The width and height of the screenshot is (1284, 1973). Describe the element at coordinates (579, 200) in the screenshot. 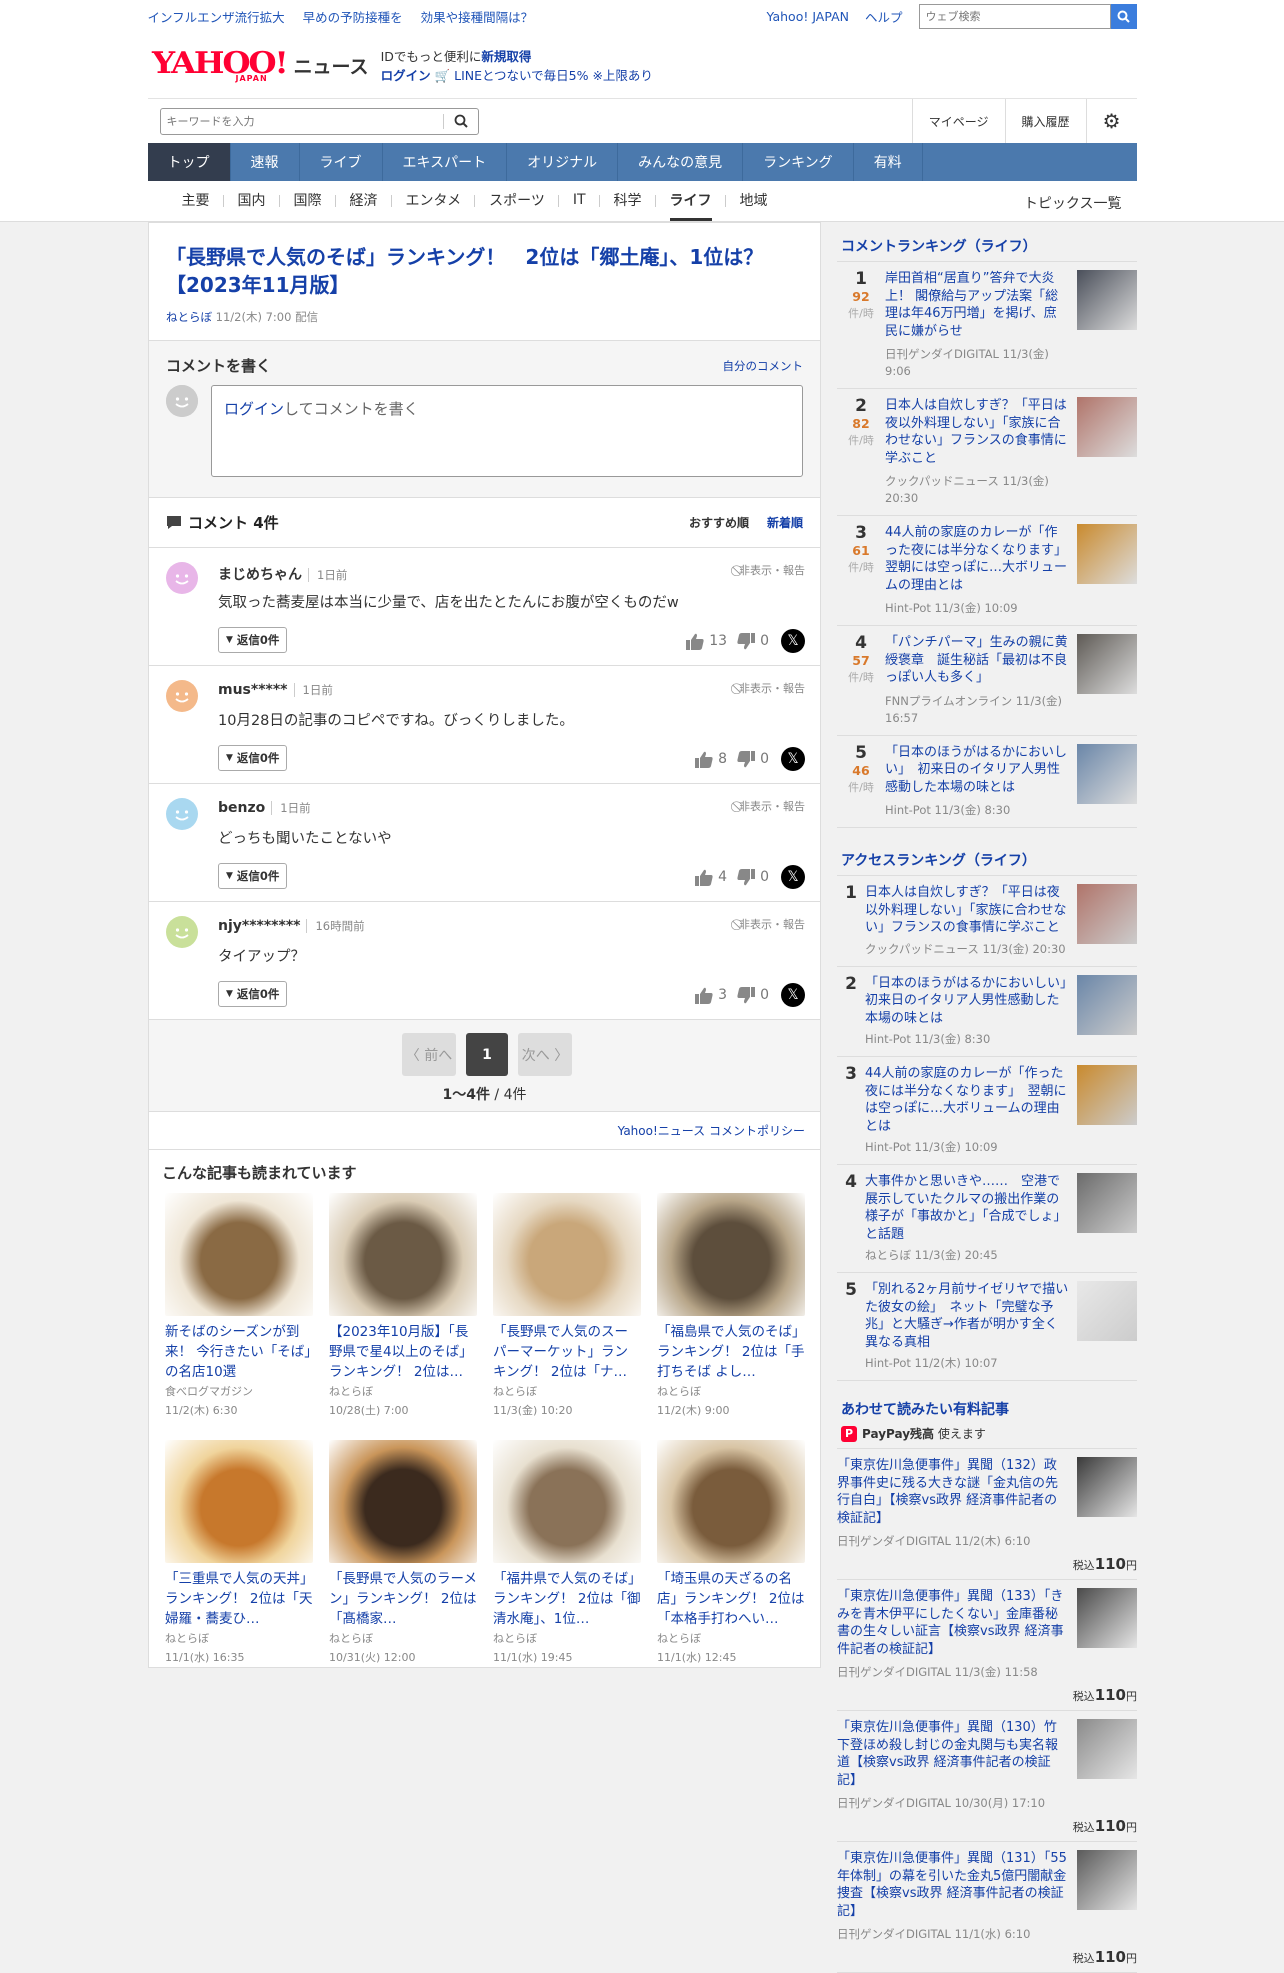

I see `snav-it: IT` at that location.